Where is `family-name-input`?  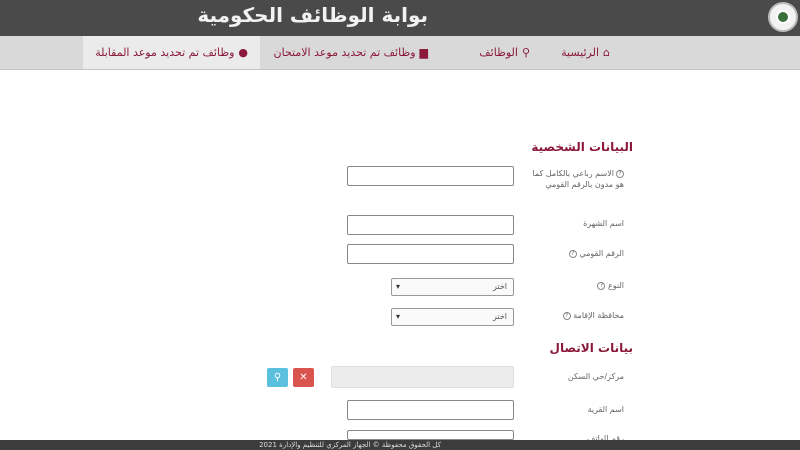 family-name-input is located at coordinates (430, 225).